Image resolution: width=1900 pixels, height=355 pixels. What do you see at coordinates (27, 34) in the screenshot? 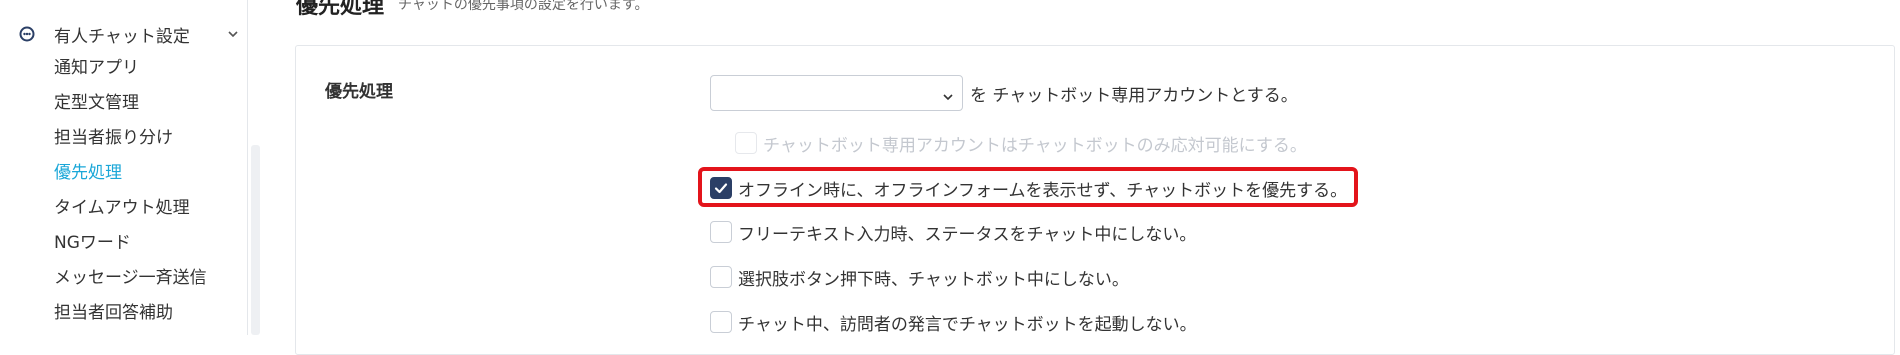
I see `chat-bubble-icon` at bounding box center [27, 34].